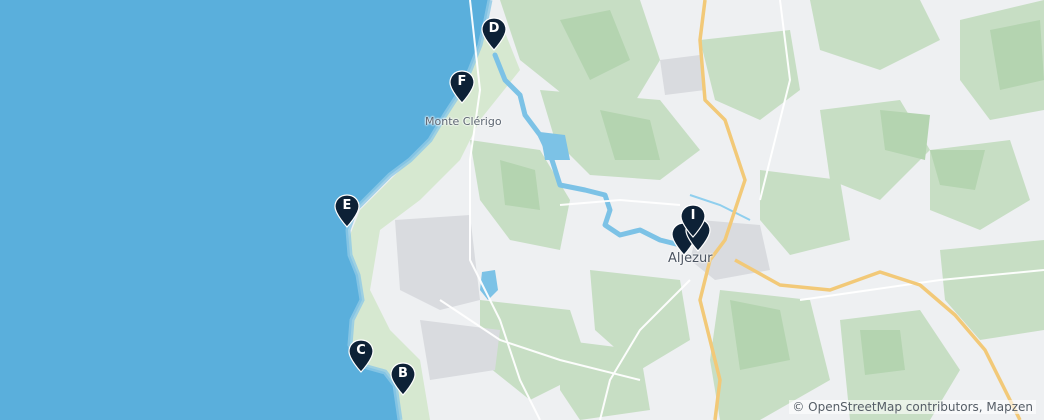 The image size is (1044, 420). Describe the element at coordinates (403, 373) in the screenshot. I see `marker-letter: B` at that location.